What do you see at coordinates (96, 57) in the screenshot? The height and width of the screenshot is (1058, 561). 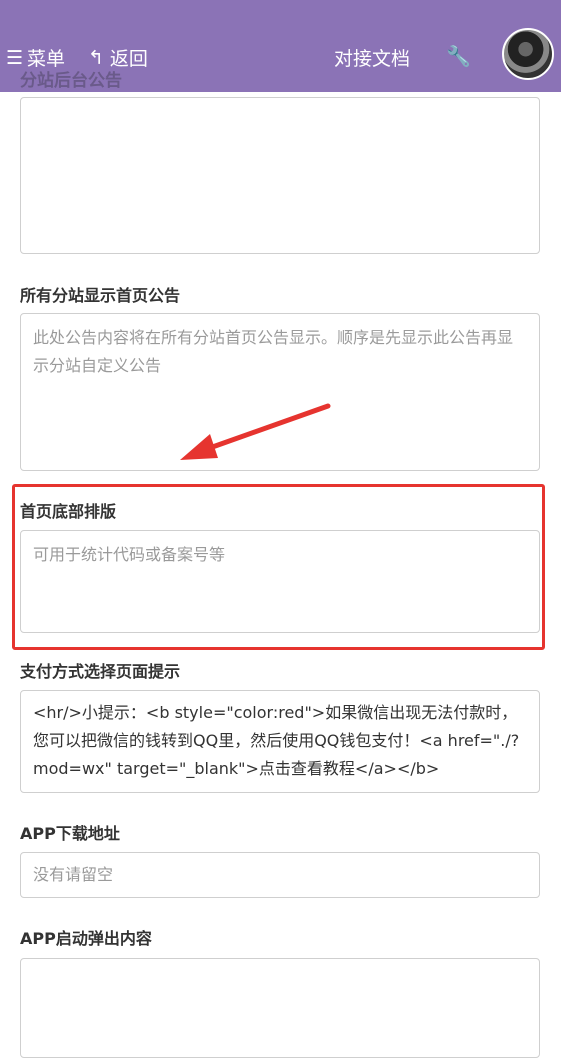 I see `back-arrow-icon: ↰` at bounding box center [96, 57].